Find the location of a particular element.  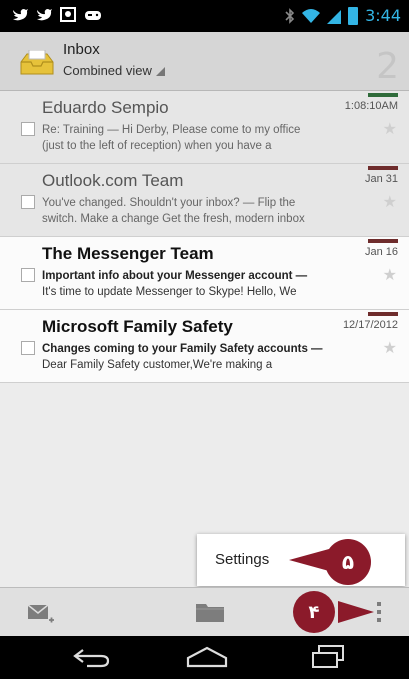

action-bar: Inbox Combined view 2 is located at coordinates (204, 61).